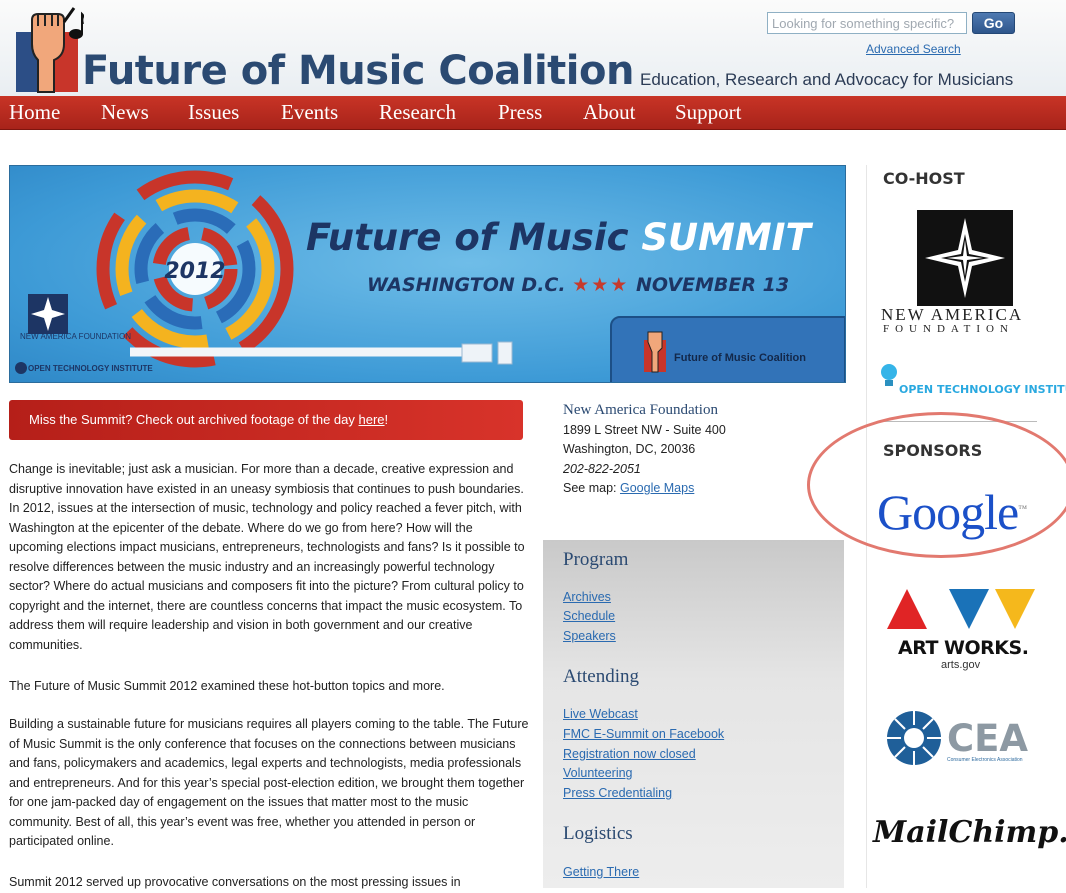  What do you see at coordinates (48, 314) in the screenshot?
I see `star-compass-icon` at bounding box center [48, 314].